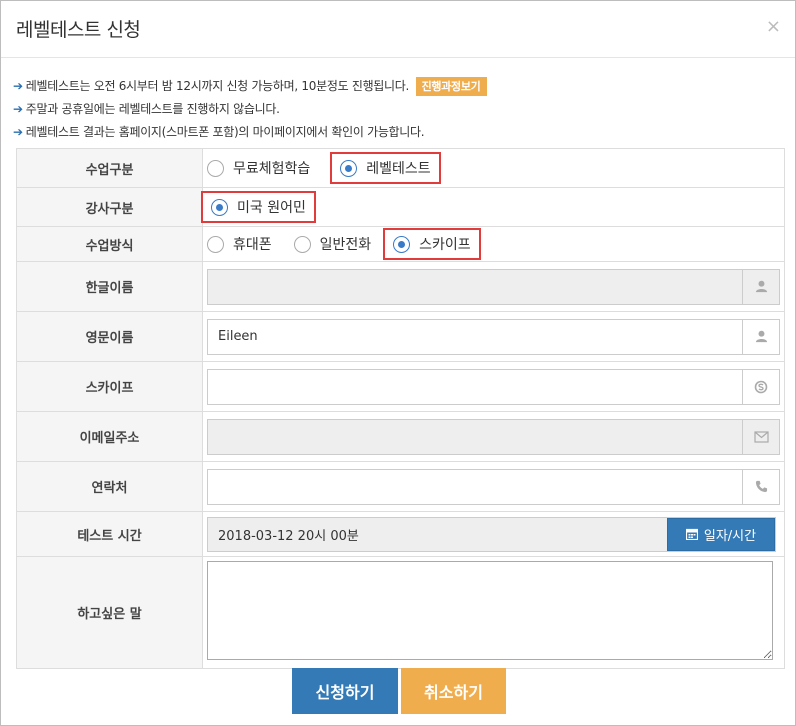  What do you see at coordinates (109, 286) in the screenshot?
I see `korean-name-label: 한글이름` at bounding box center [109, 286].